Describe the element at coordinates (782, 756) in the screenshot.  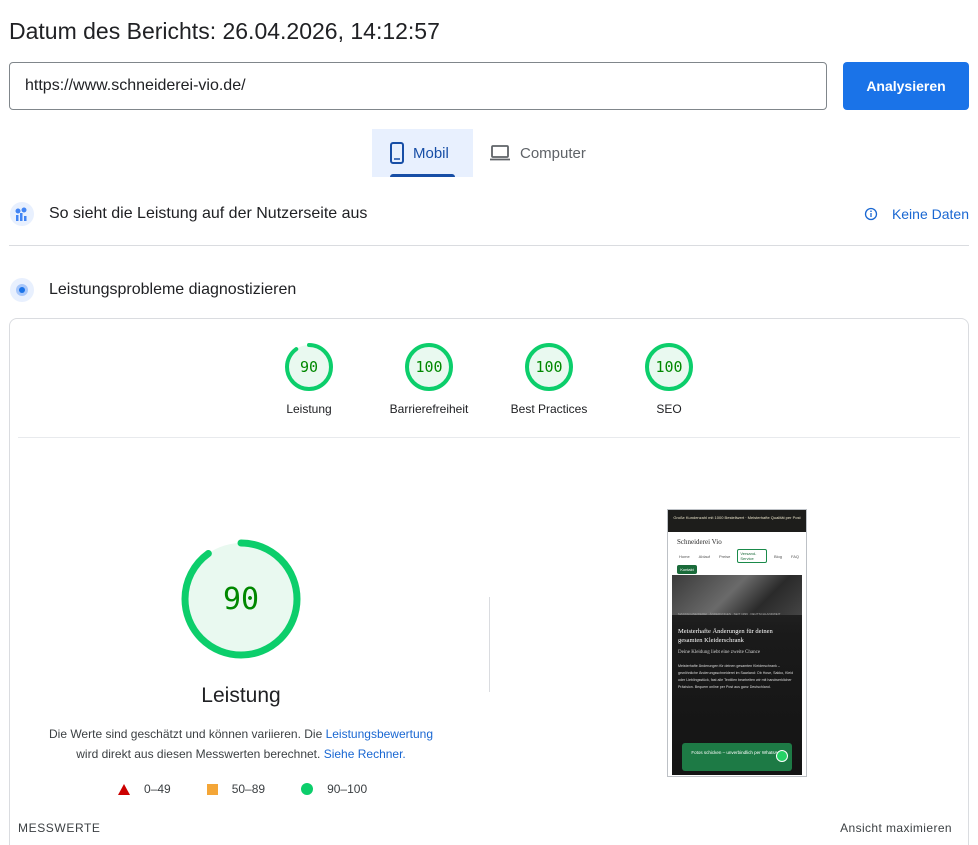
I see `whatsapp-icon` at that location.